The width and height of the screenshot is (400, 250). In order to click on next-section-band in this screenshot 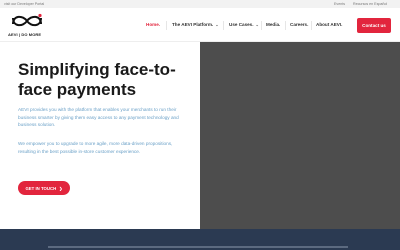, I will do `click(200, 239)`.